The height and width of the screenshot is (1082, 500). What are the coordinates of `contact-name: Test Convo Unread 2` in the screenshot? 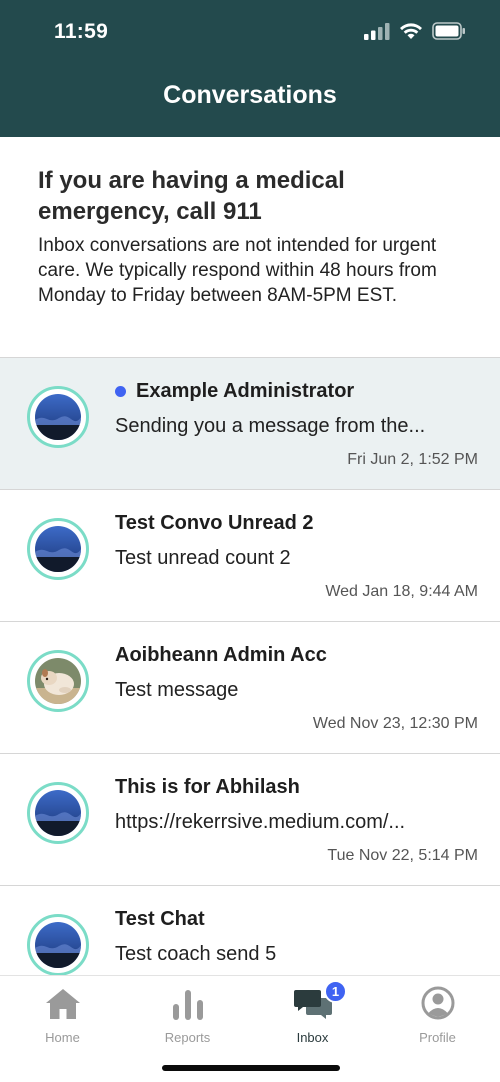 It's located at (214, 523).